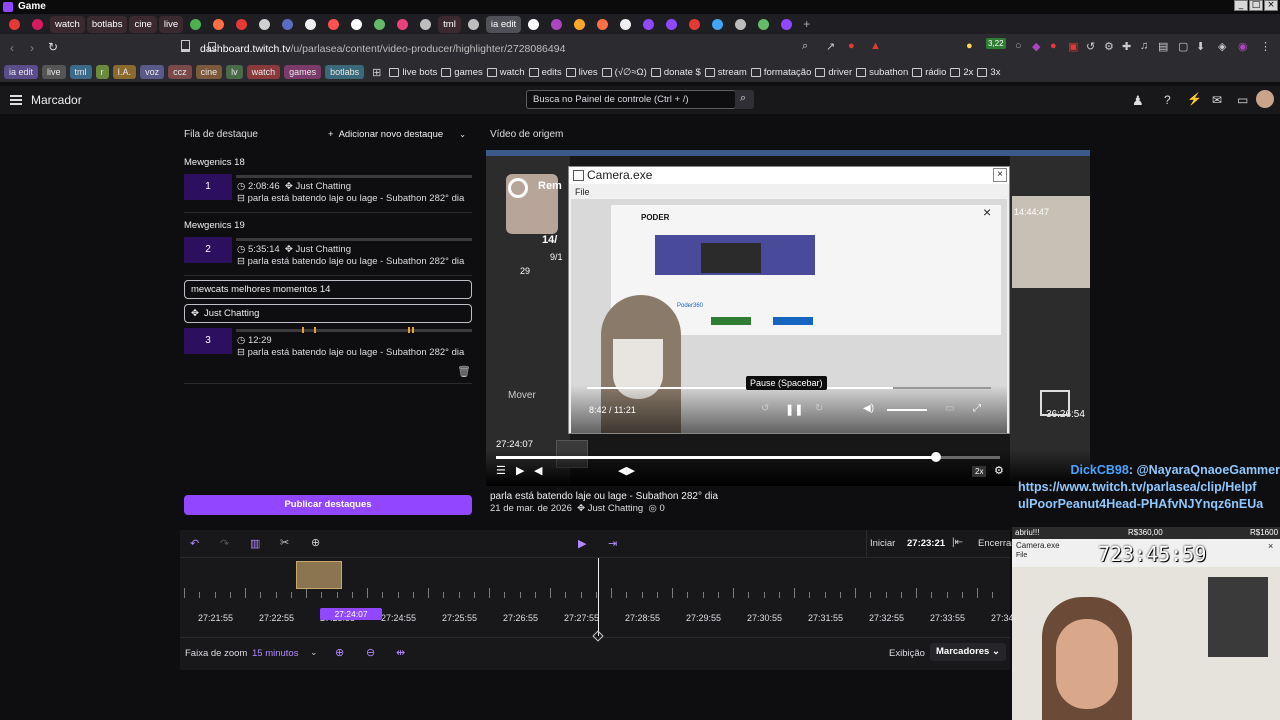  Describe the element at coordinates (1241, 5) in the screenshot. I see `minimize-button: _` at that location.